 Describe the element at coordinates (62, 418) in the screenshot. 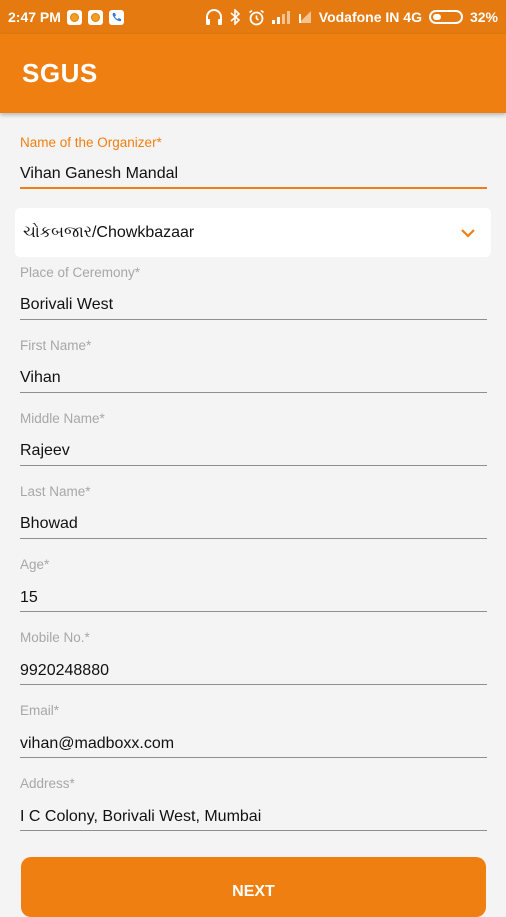

I see `middle-name-label: Middle Name*` at that location.